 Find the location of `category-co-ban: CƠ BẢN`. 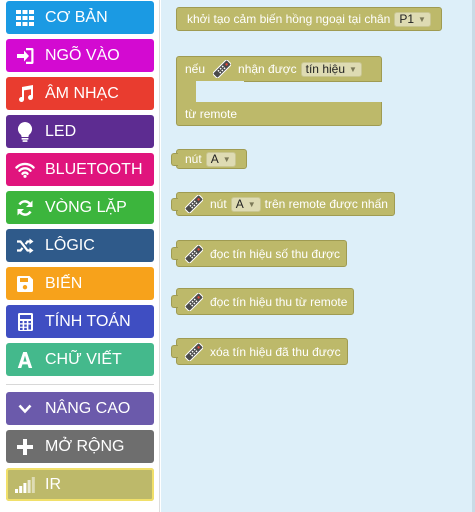

category-co-ban: CƠ BẢN is located at coordinates (80, 17).